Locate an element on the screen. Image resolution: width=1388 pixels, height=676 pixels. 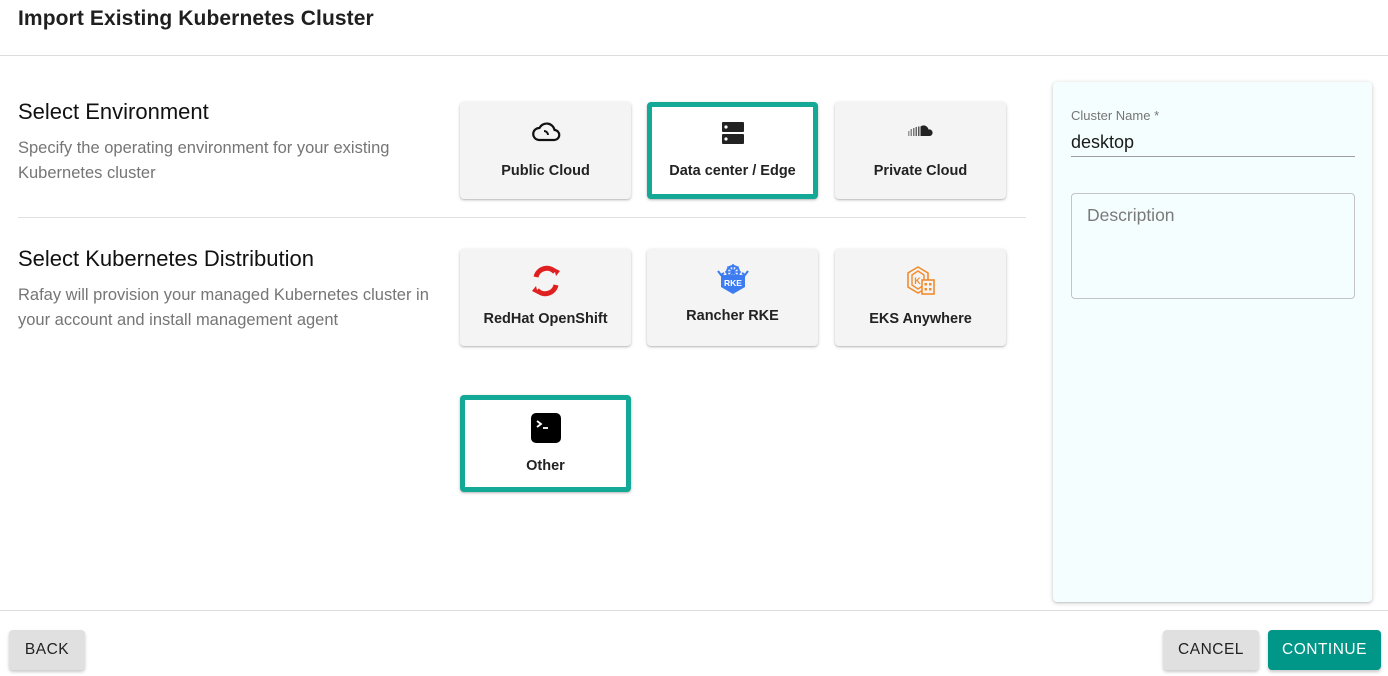
description-textarea is located at coordinates (1213, 246).